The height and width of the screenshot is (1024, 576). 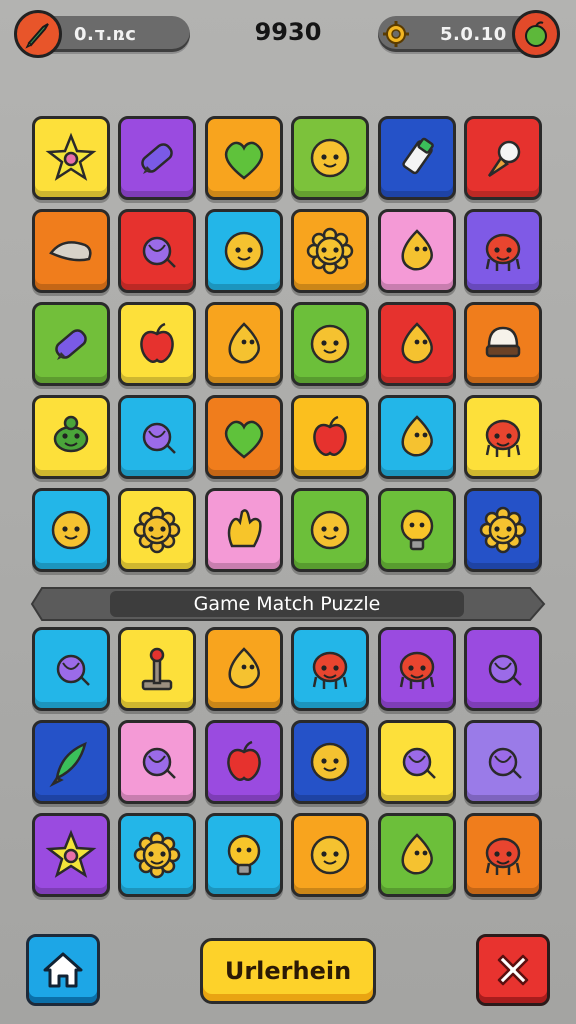 I want to click on top-tile-r4-c6, so click(x=503, y=437).